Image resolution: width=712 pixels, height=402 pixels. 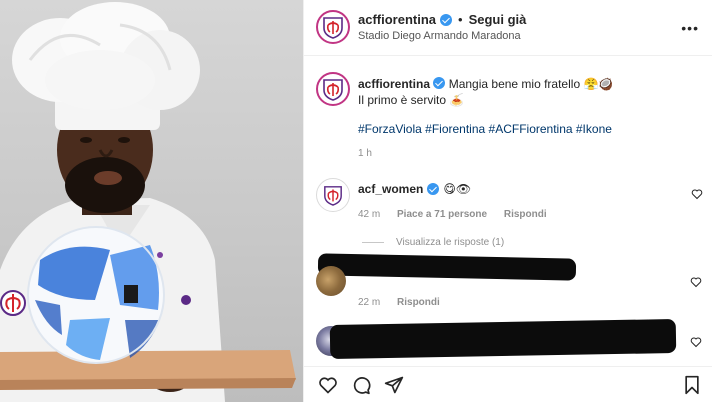 I want to click on caption-username: acffiorentina, so click(x=394, y=84).